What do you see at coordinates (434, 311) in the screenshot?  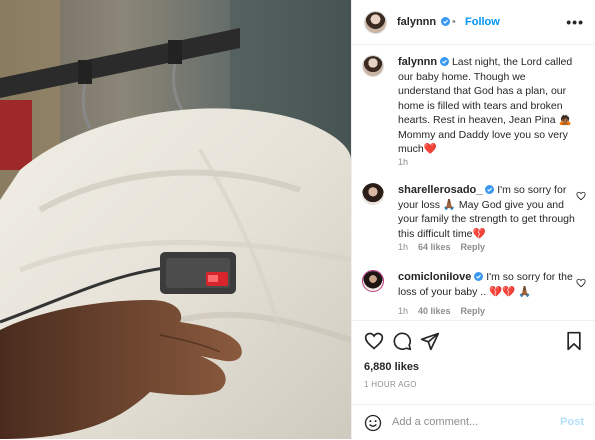 I see `comment-likes: 40 likes` at bounding box center [434, 311].